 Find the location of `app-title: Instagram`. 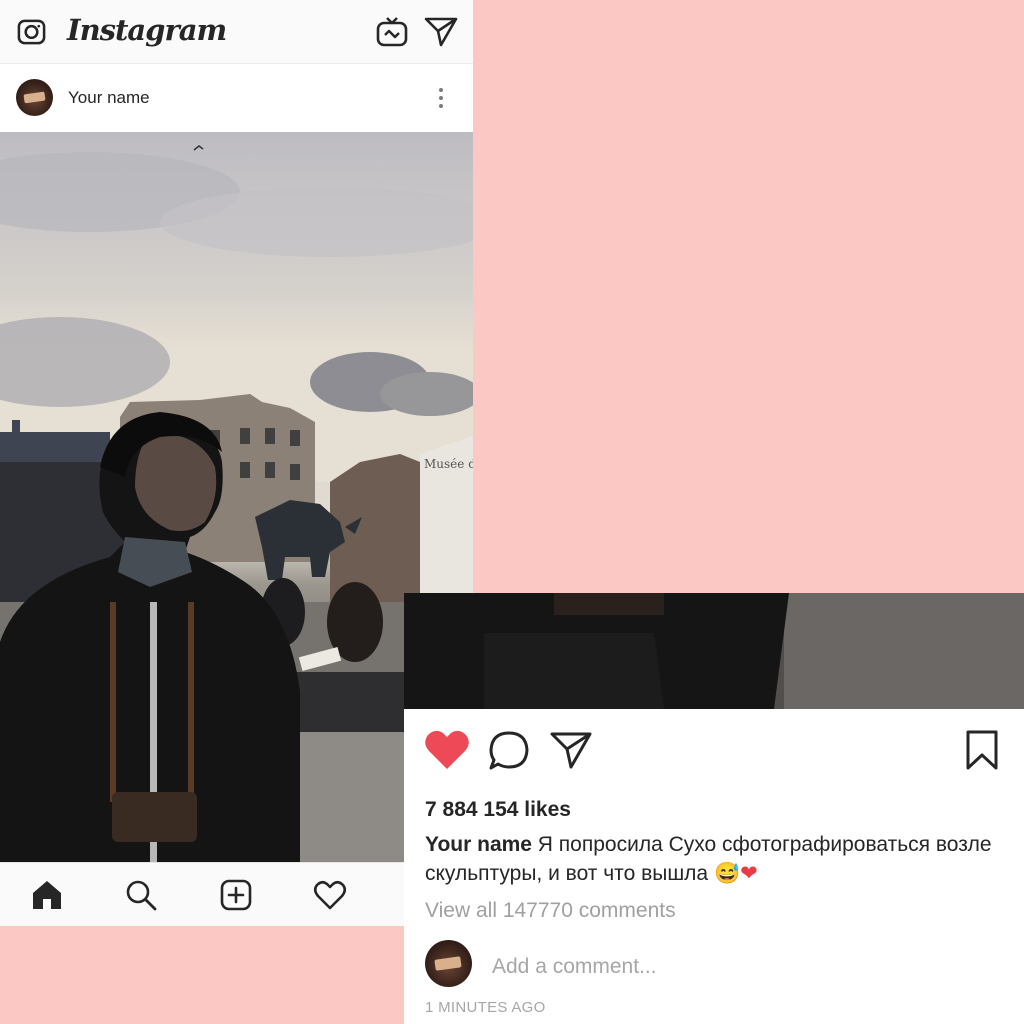

app-title: Instagram is located at coordinates (147, 30).